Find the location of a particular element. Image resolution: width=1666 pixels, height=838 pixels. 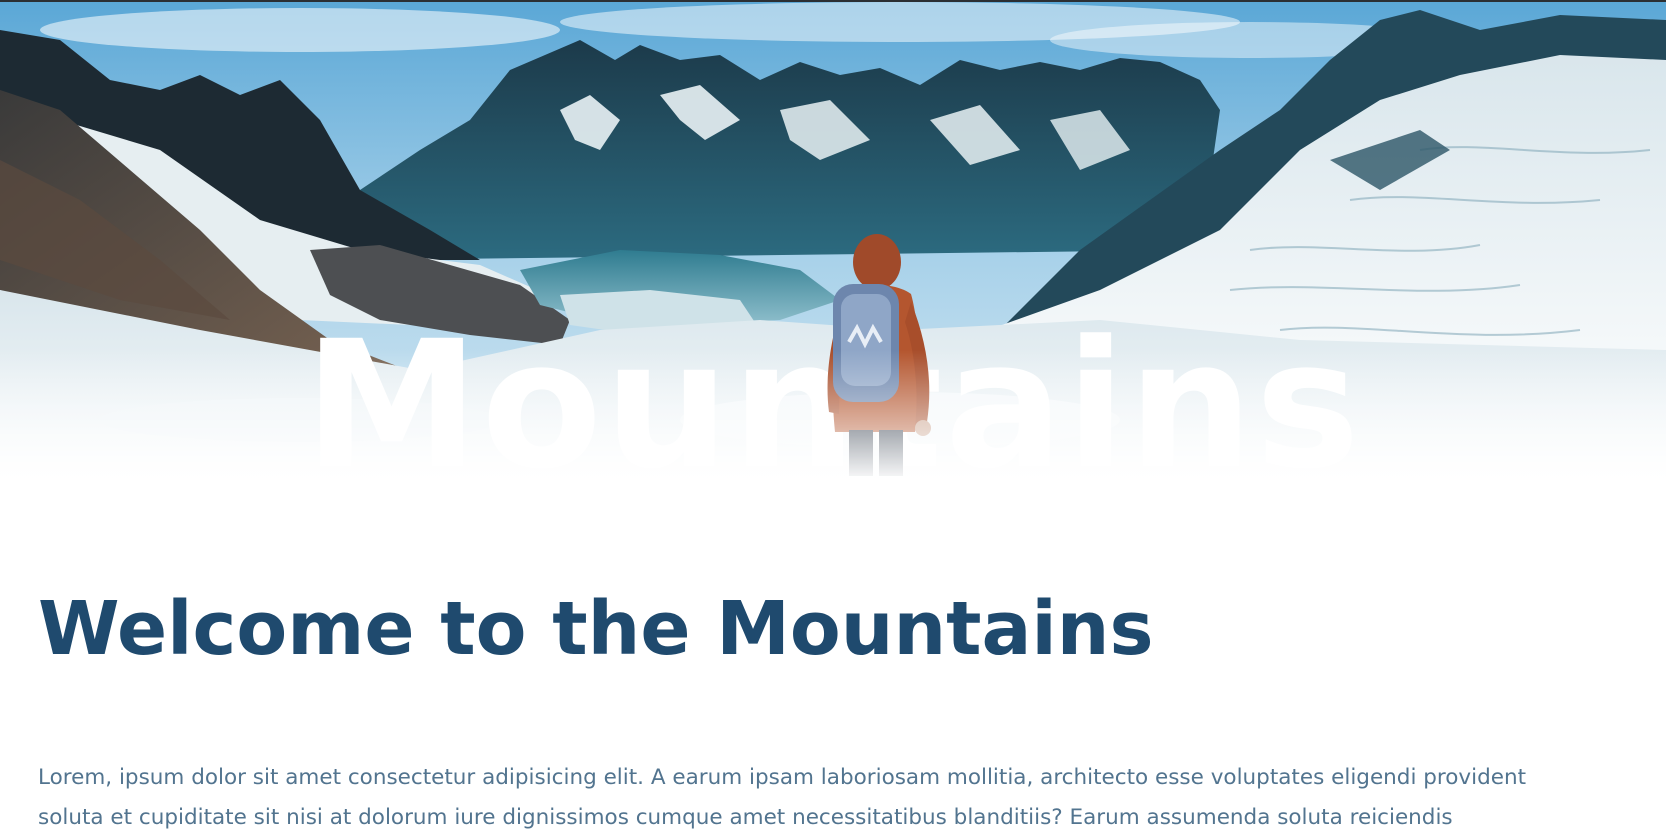

top-border is located at coordinates (833, 1).